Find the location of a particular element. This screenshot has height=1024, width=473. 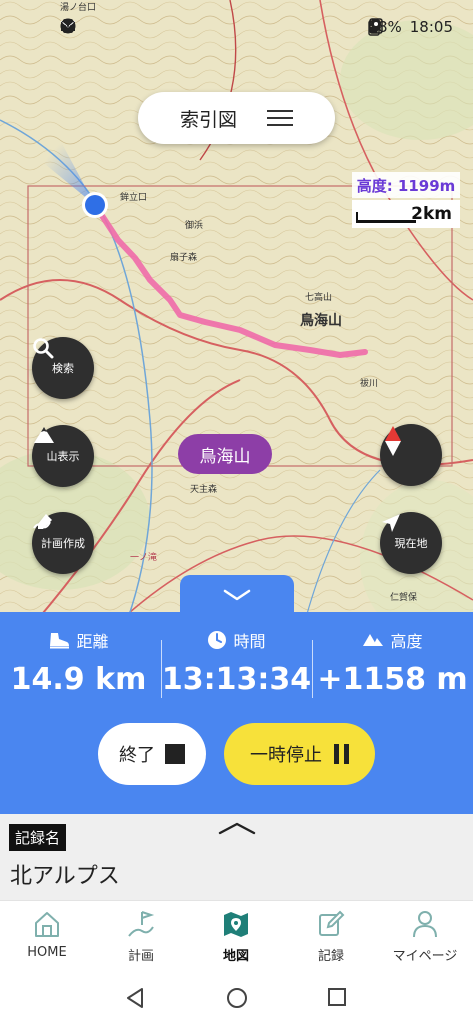

plan-edit-icon is located at coordinates (42, 521).